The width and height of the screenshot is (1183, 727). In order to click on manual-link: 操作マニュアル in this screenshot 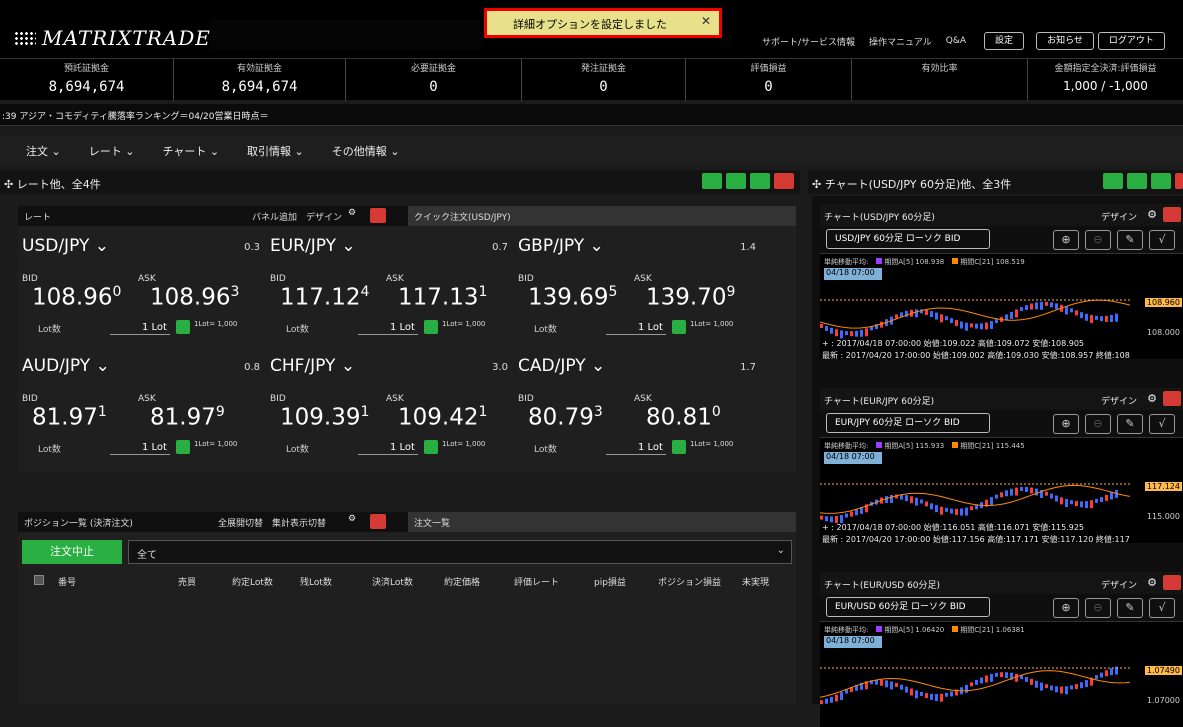, I will do `click(900, 41)`.